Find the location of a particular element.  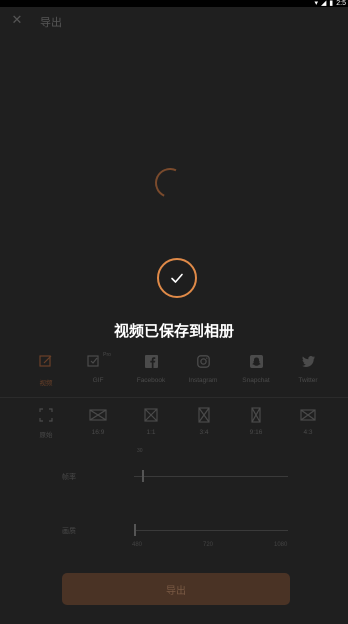

page-title: 导出 is located at coordinates (51, 23).